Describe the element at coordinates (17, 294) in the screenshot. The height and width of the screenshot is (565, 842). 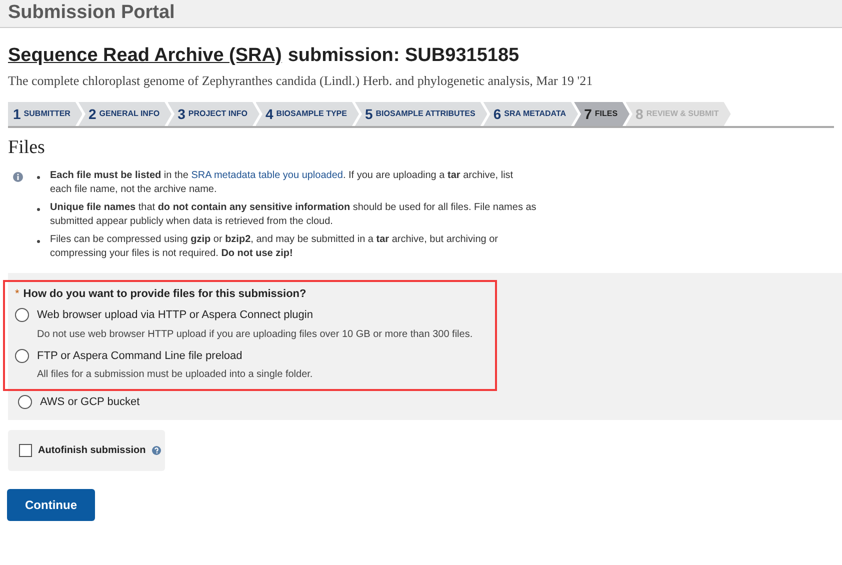
I see `required-mark: *` at that location.